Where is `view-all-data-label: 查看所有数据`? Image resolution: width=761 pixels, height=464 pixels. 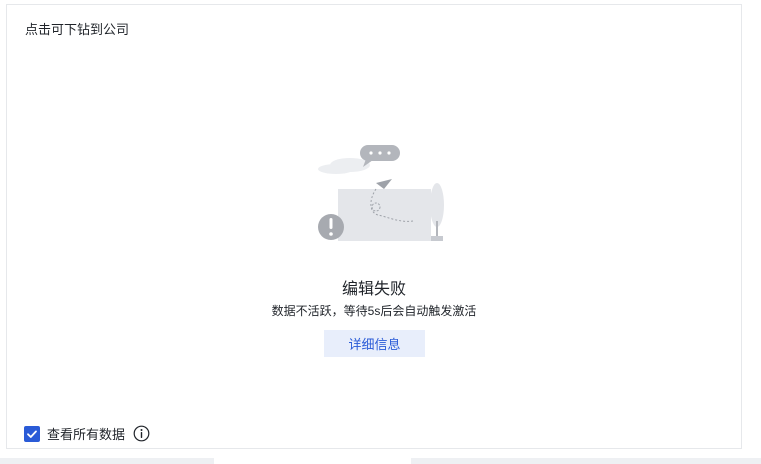 view-all-data-label: 查看所有数据 is located at coordinates (86, 434).